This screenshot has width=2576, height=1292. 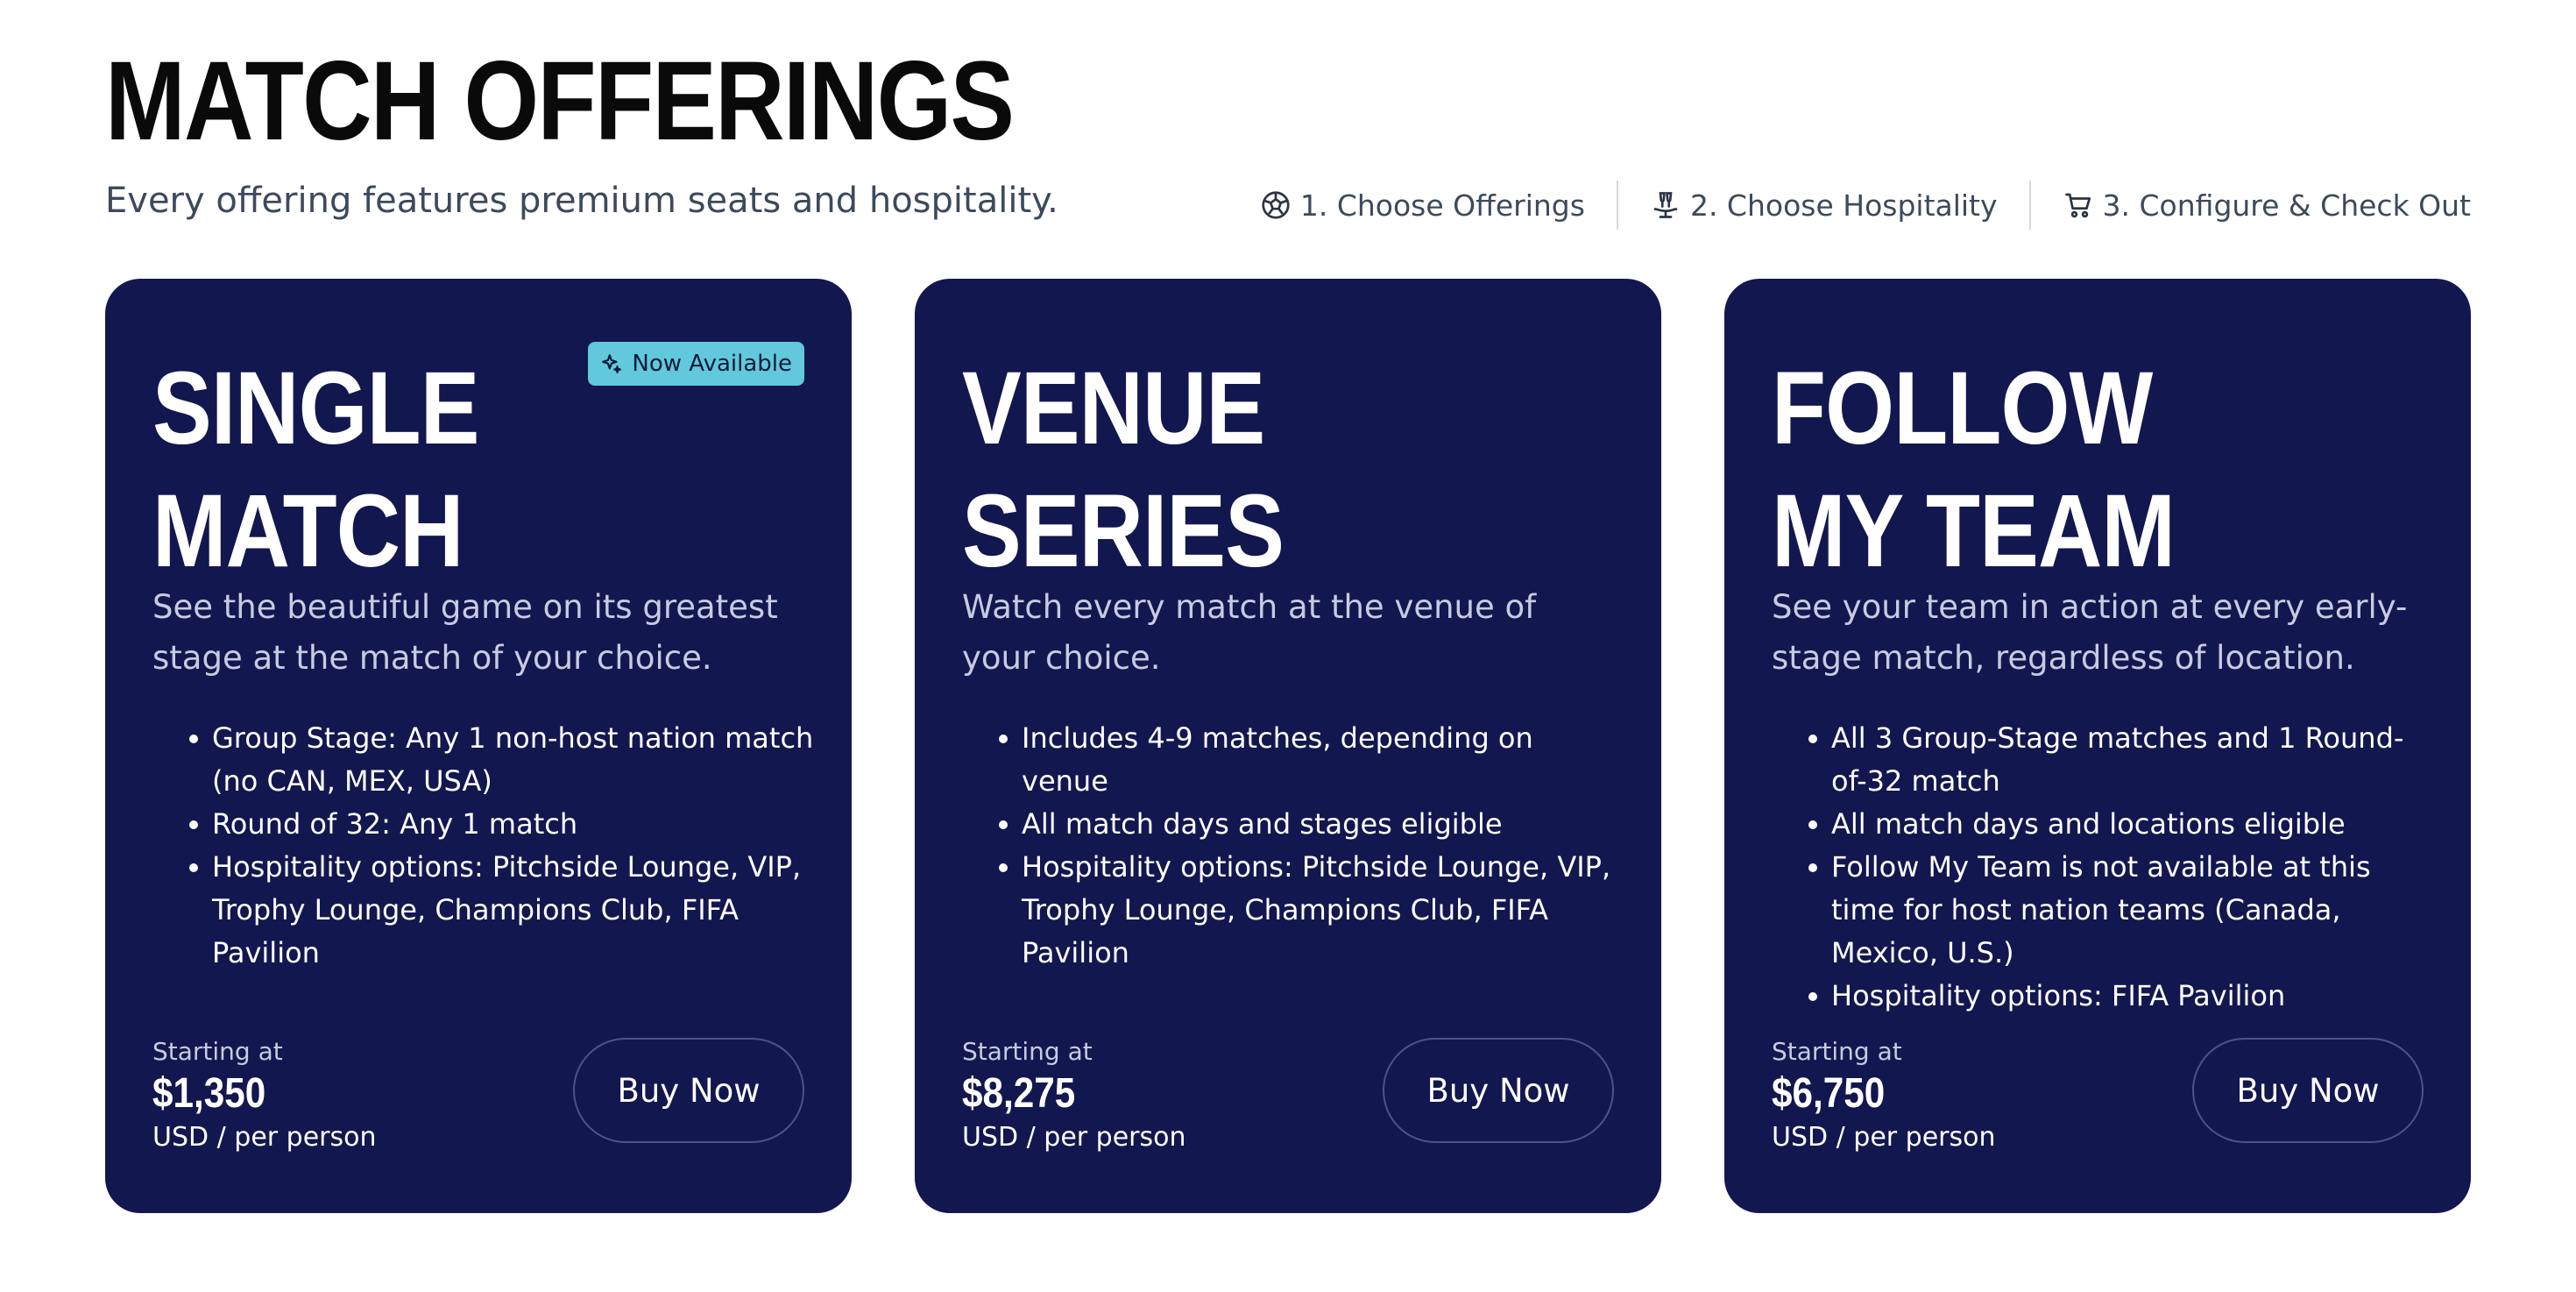 I want to click on price-amount: $6,750, so click(x=1829, y=1094).